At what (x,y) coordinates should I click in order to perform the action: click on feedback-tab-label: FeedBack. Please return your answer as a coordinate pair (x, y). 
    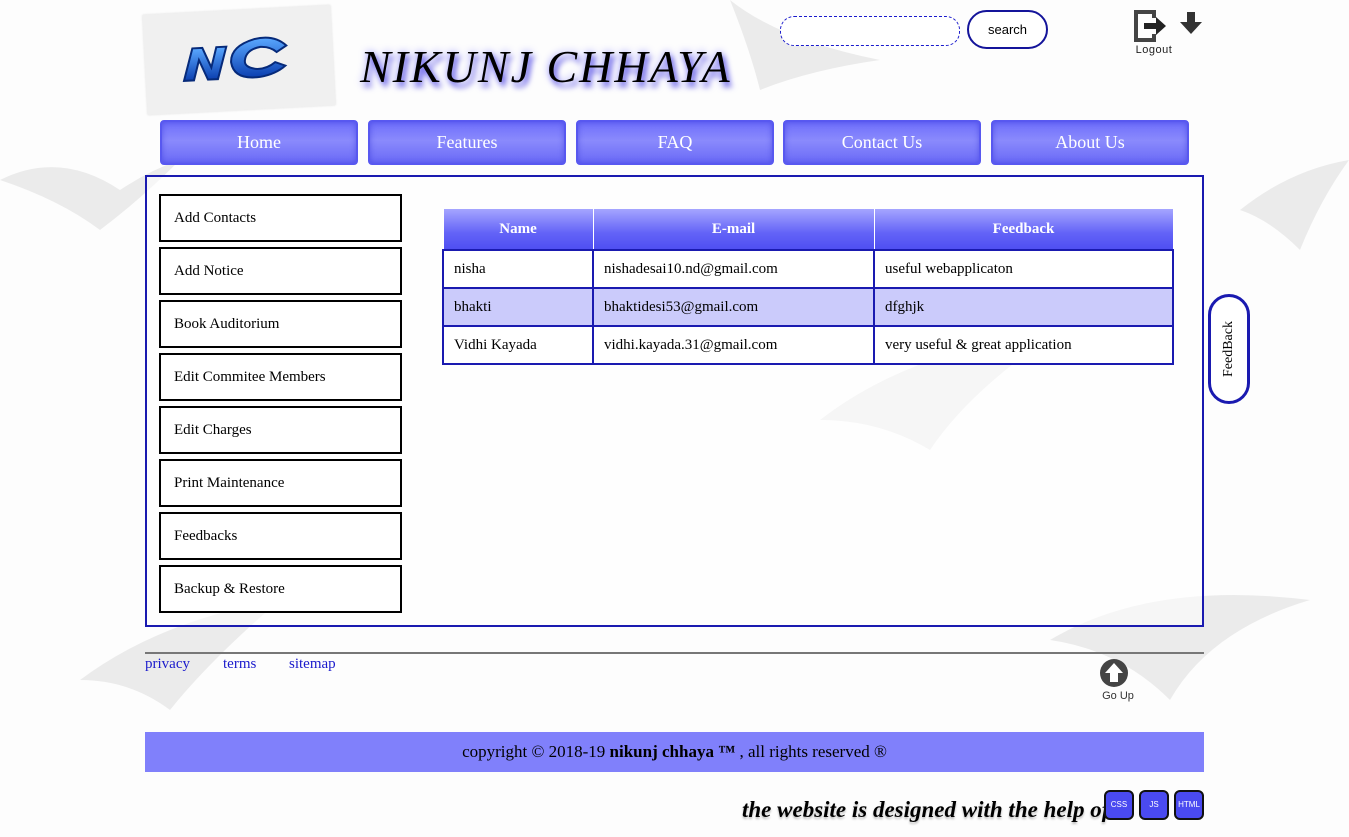
    Looking at the image, I should click on (1228, 349).